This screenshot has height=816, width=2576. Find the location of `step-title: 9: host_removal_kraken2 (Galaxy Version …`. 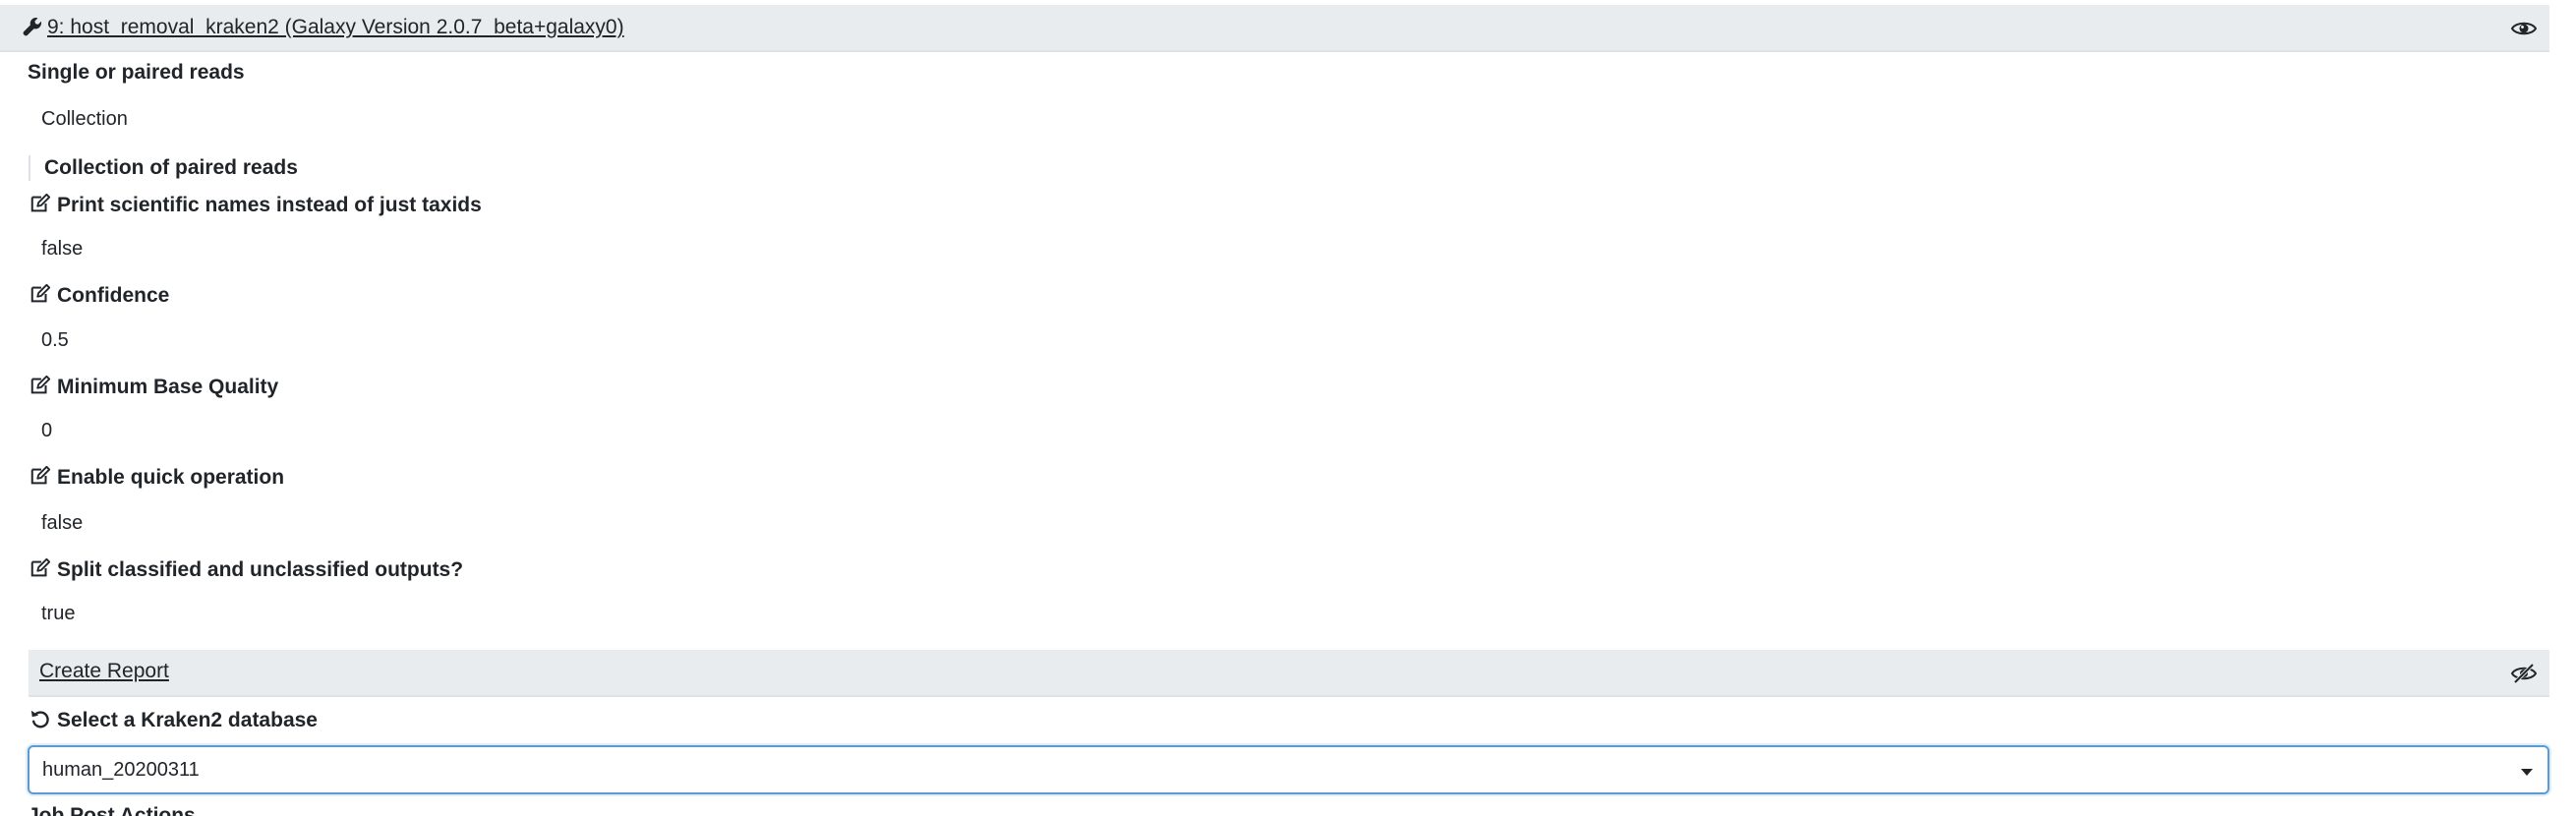

step-title: 9: host_removal_kraken2 (Galaxy Version … is located at coordinates (335, 27).